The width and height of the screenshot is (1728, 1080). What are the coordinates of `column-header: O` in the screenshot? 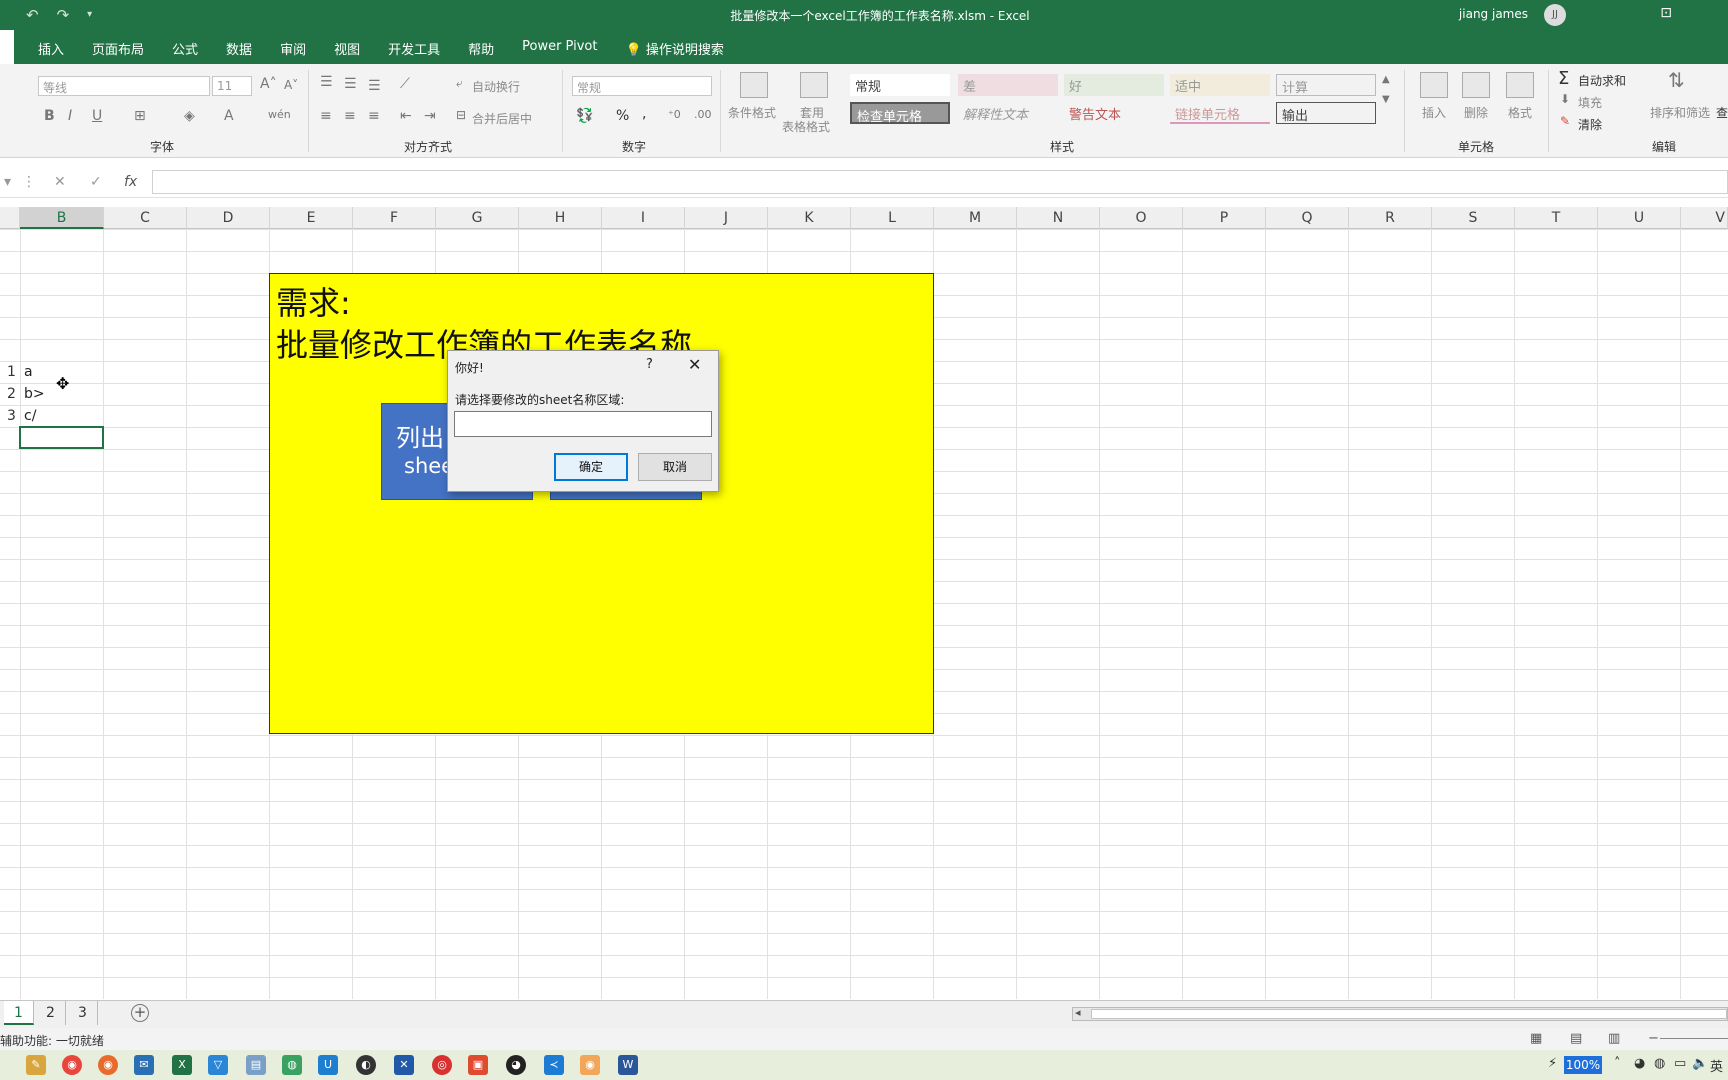 It's located at (1141, 218).